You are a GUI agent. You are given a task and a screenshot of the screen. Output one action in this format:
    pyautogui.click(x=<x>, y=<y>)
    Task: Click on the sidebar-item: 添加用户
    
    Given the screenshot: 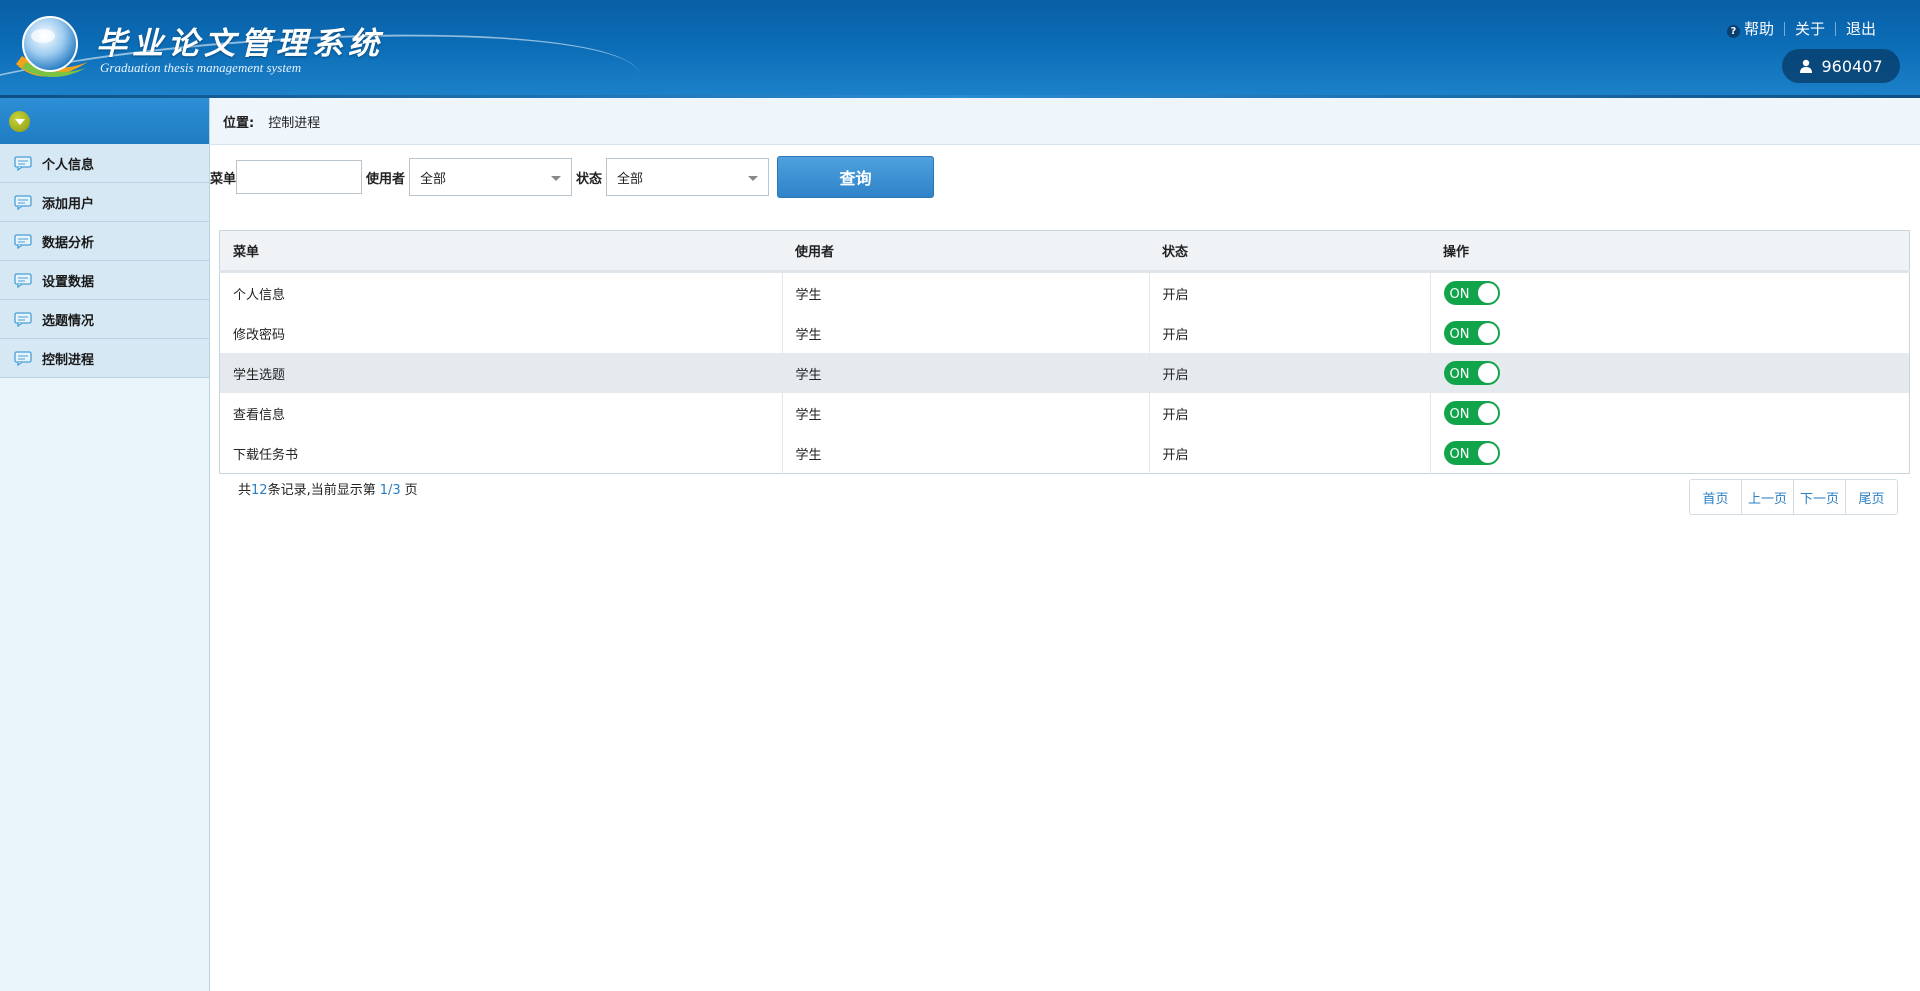 What is the action you would take?
    pyautogui.click(x=104, y=202)
    